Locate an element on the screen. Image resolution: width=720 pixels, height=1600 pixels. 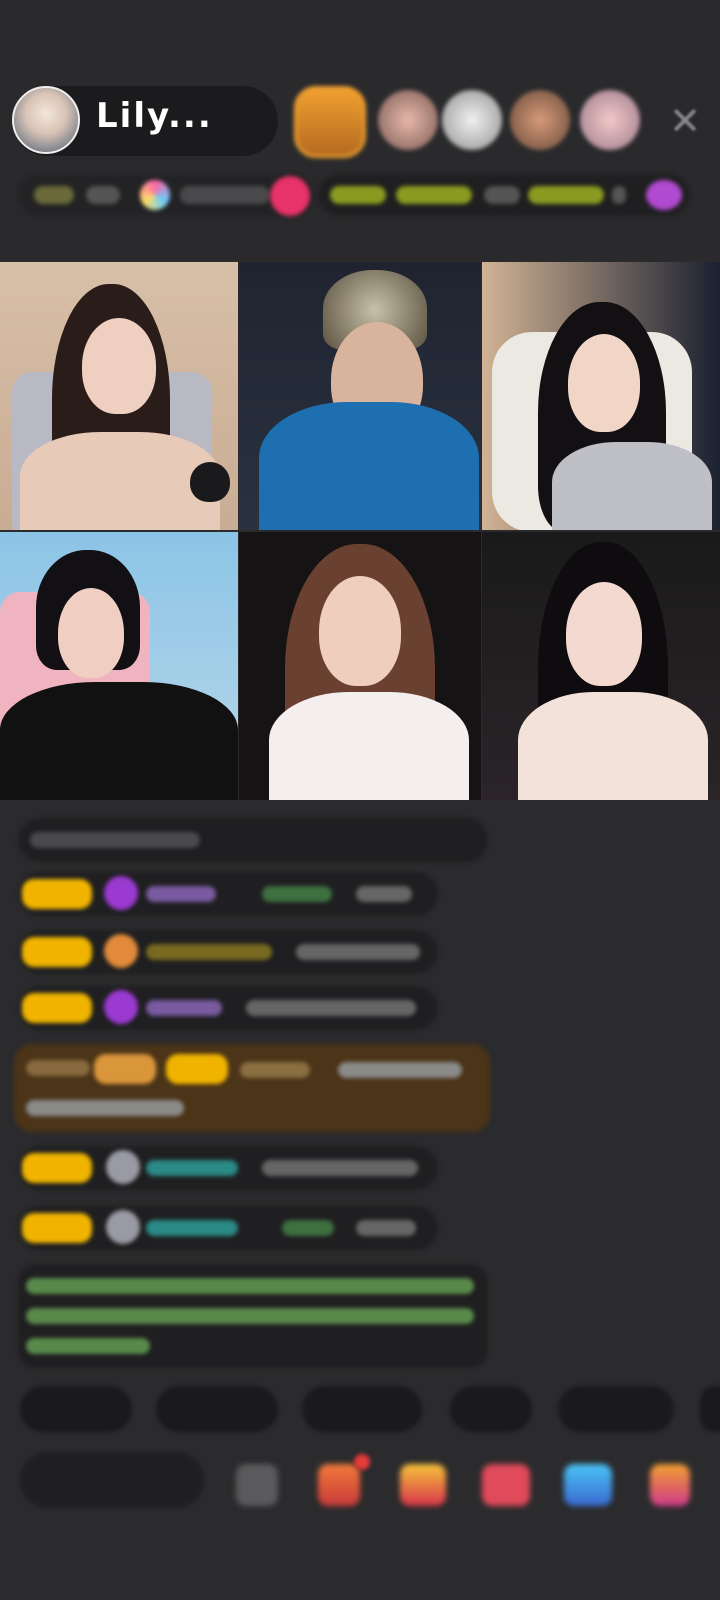
host-avatar is located at coordinates (46, 120).